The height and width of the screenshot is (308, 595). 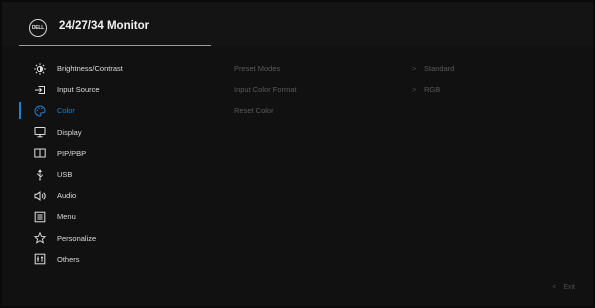 What do you see at coordinates (40, 132) in the screenshot?
I see `display-icon` at bounding box center [40, 132].